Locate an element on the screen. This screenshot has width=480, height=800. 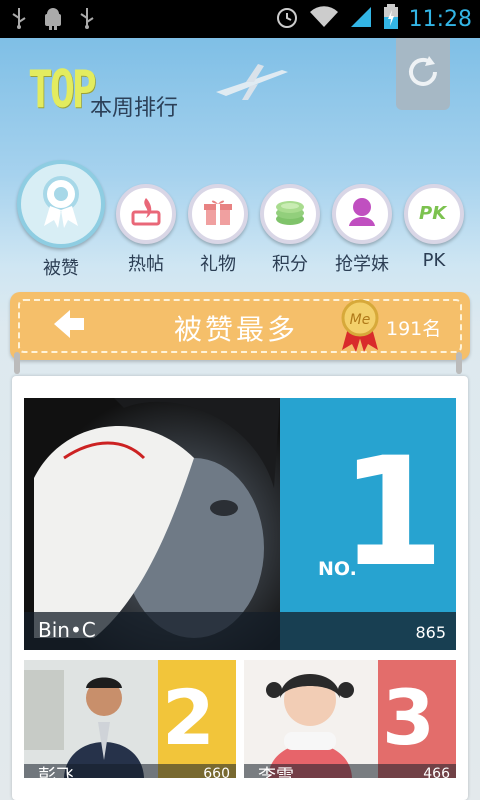
alarm-icon is located at coordinates (287, 19).